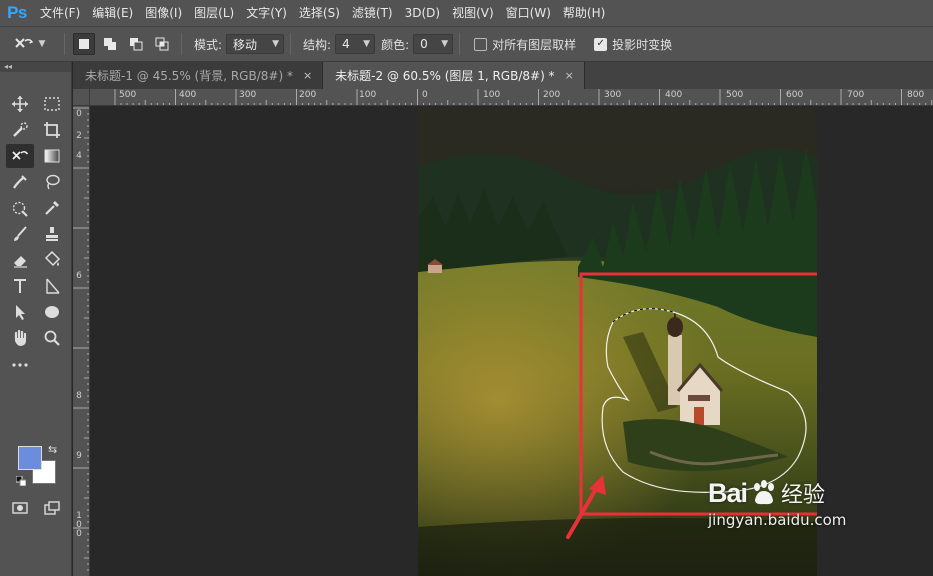 Image resolution: width=933 pixels, height=576 pixels. Describe the element at coordinates (128, 95) in the screenshot. I see `ruler-label: 500` at that location.